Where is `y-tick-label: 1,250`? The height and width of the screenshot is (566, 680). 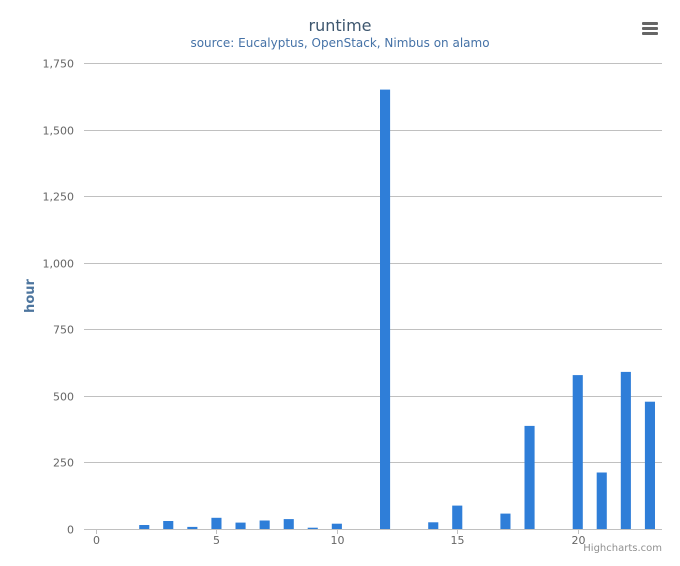 y-tick-label: 1,250 is located at coordinates (59, 197).